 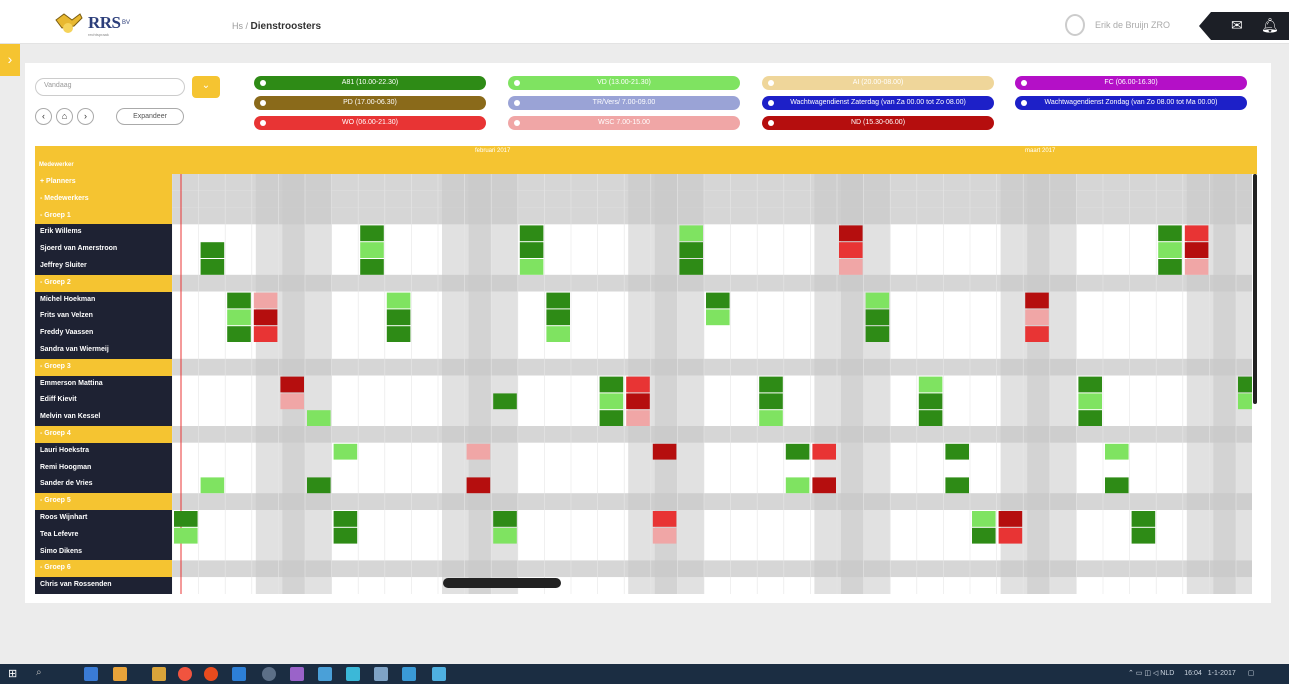 What do you see at coordinates (1255, 289) in the screenshot?
I see `vertical-scrollbar` at bounding box center [1255, 289].